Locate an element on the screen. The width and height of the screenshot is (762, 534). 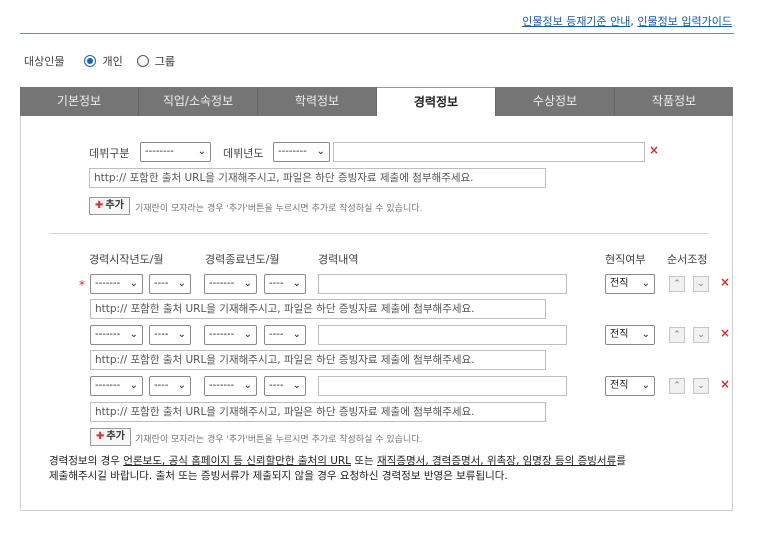
radio-group-icon is located at coordinates (142, 61).